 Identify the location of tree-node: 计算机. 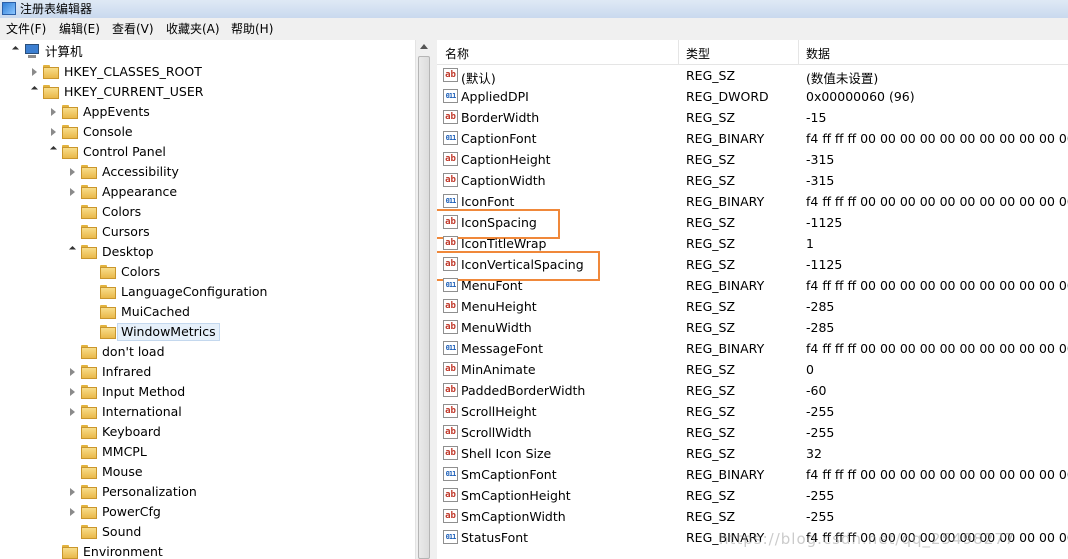
(207, 52).